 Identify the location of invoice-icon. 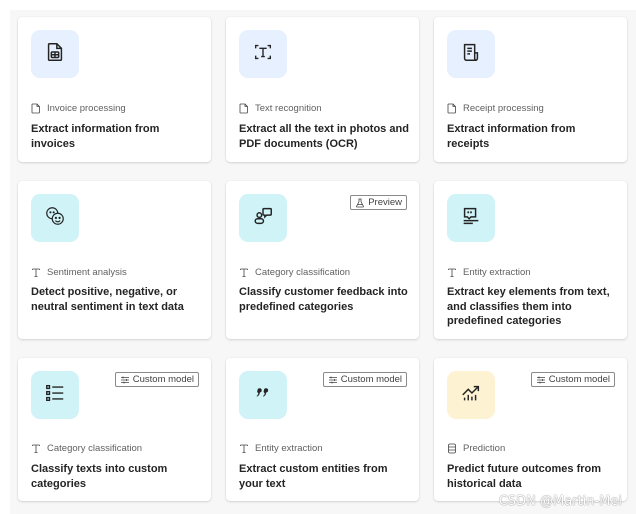
(55, 54).